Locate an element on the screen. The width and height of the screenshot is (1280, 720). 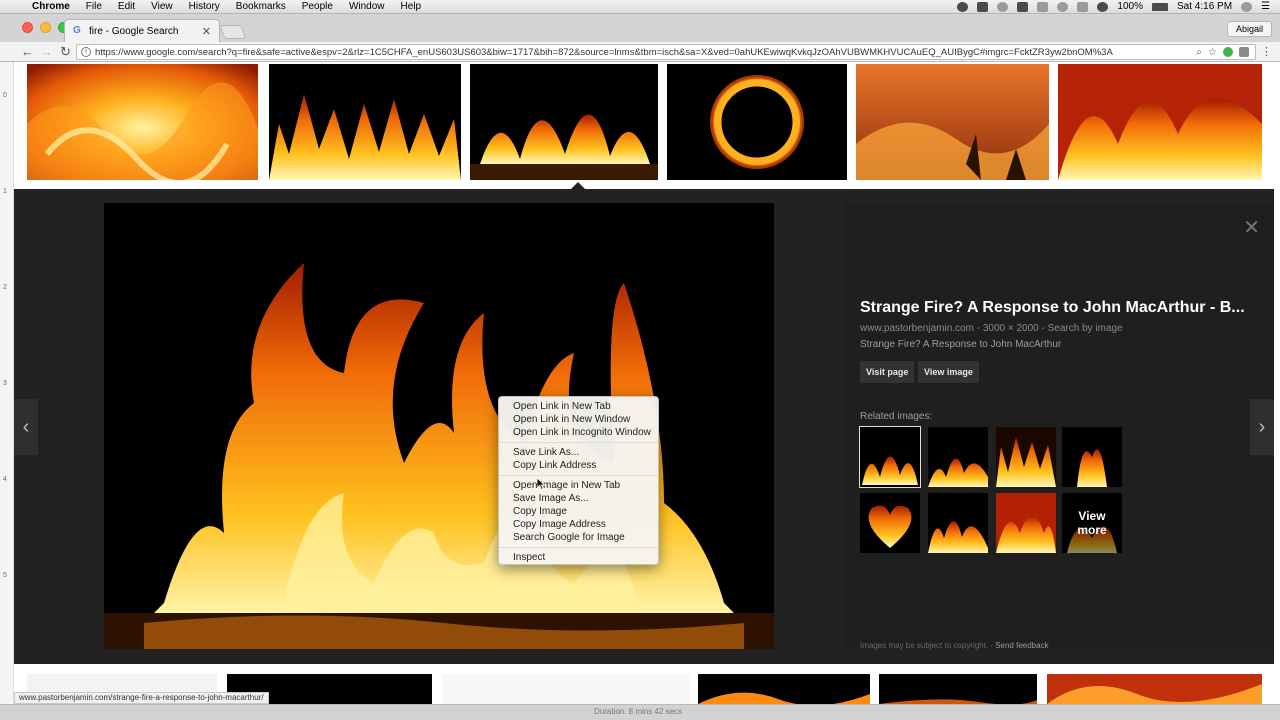
selected-indicator is located at coordinates (578, 185).